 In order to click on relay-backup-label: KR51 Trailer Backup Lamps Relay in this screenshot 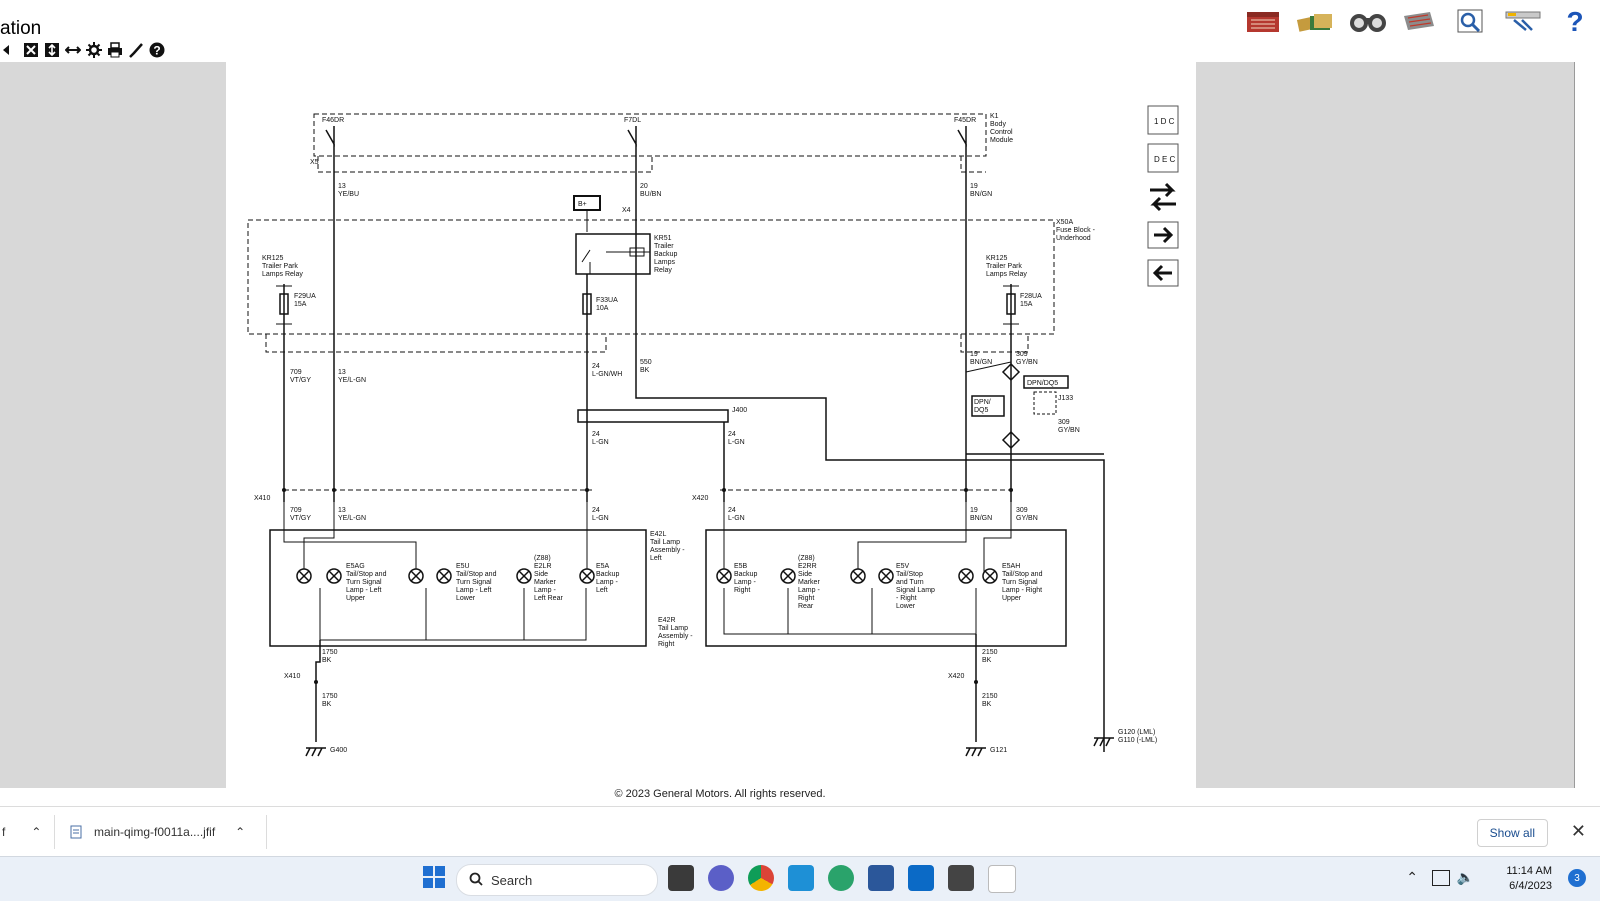, I will do `click(665, 254)`.